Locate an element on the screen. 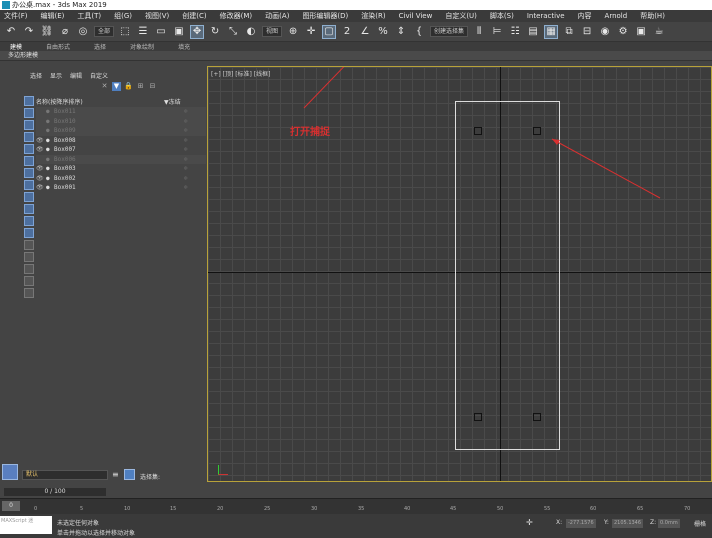 The width and height of the screenshot is (712, 538). y-coordinate-field: 2105.1346 is located at coordinates (628, 523).